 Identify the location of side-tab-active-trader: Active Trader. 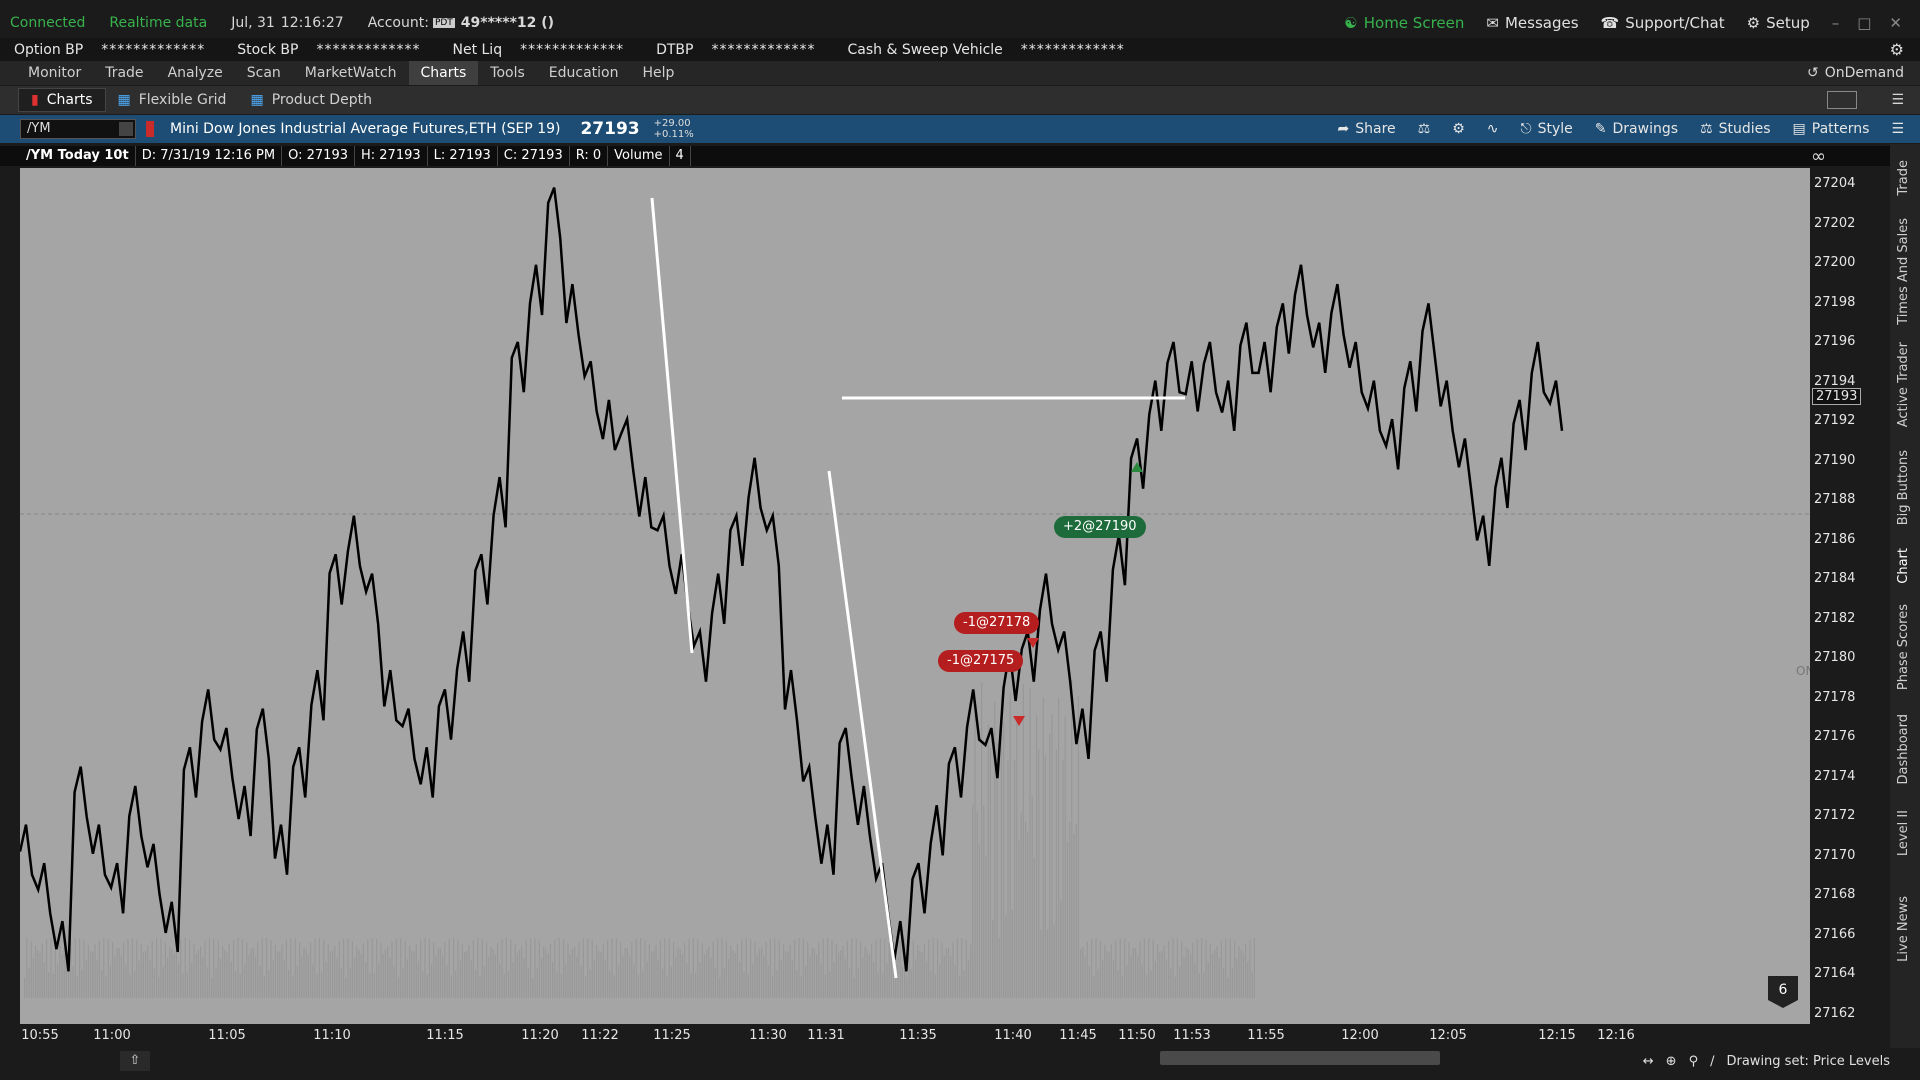
(1903, 384).